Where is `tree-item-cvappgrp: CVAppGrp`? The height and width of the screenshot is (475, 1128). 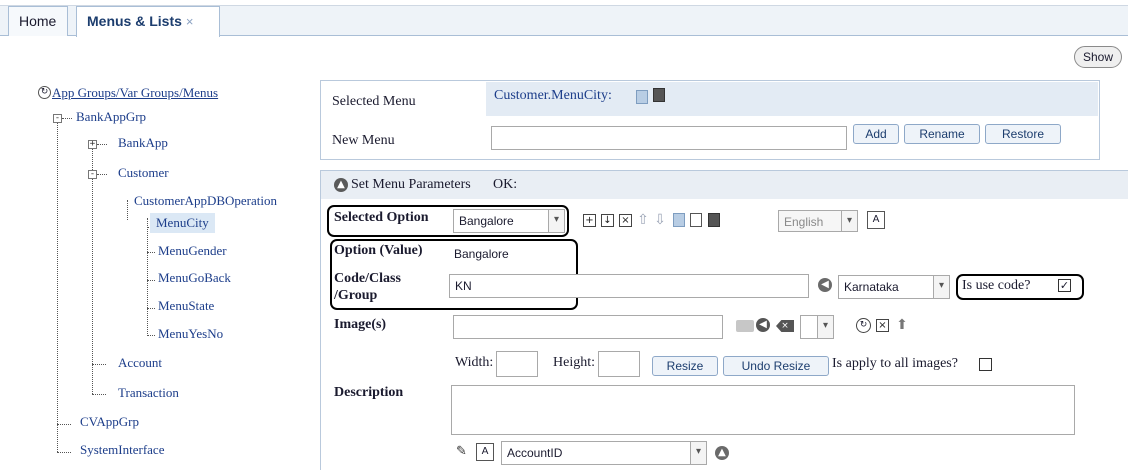
tree-item-cvappgrp: CVAppGrp is located at coordinates (109, 422).